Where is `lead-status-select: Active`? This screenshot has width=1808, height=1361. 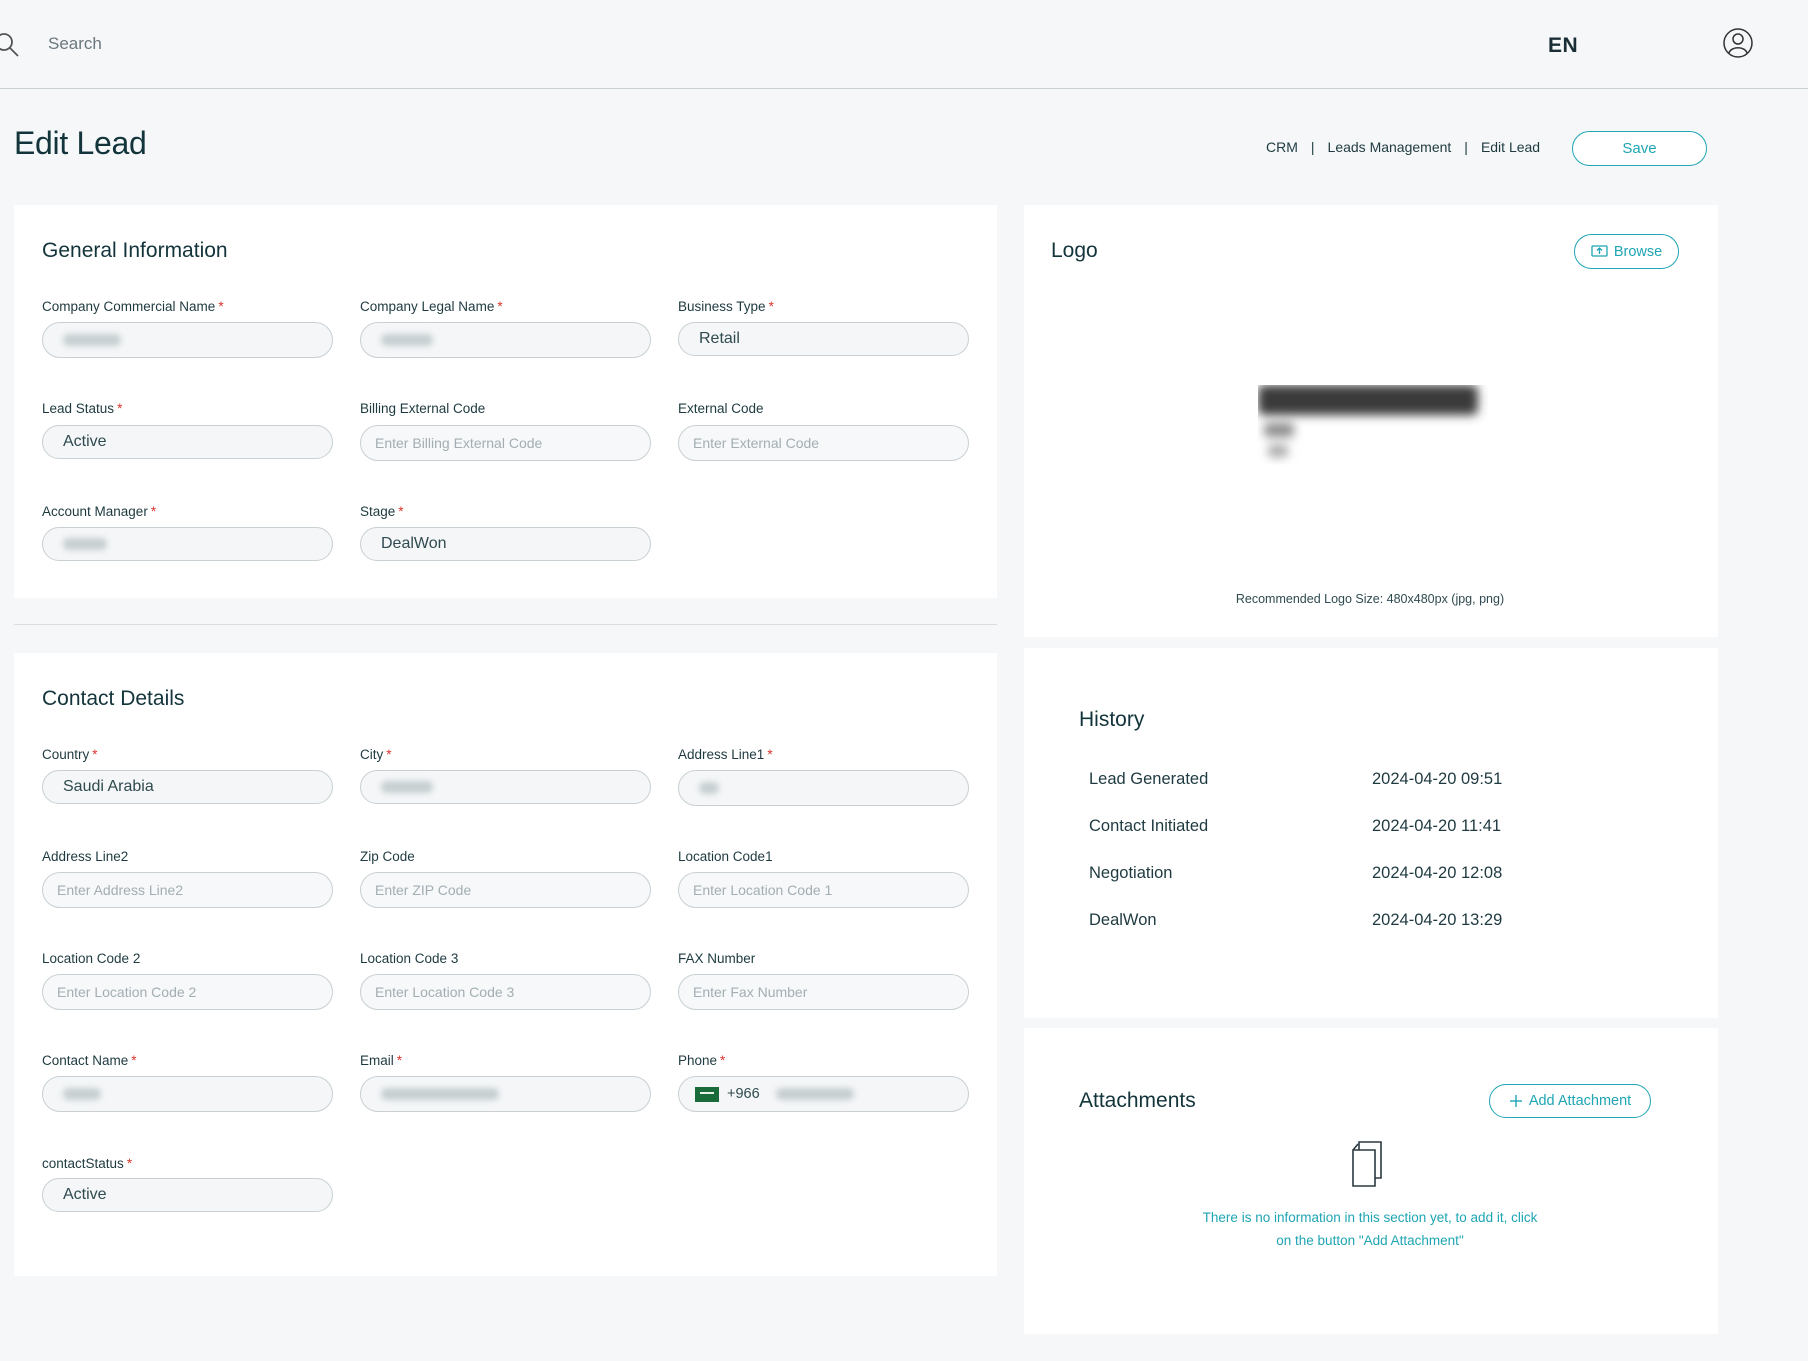
lead-status-select: Active is located at coordinates (187, 442).